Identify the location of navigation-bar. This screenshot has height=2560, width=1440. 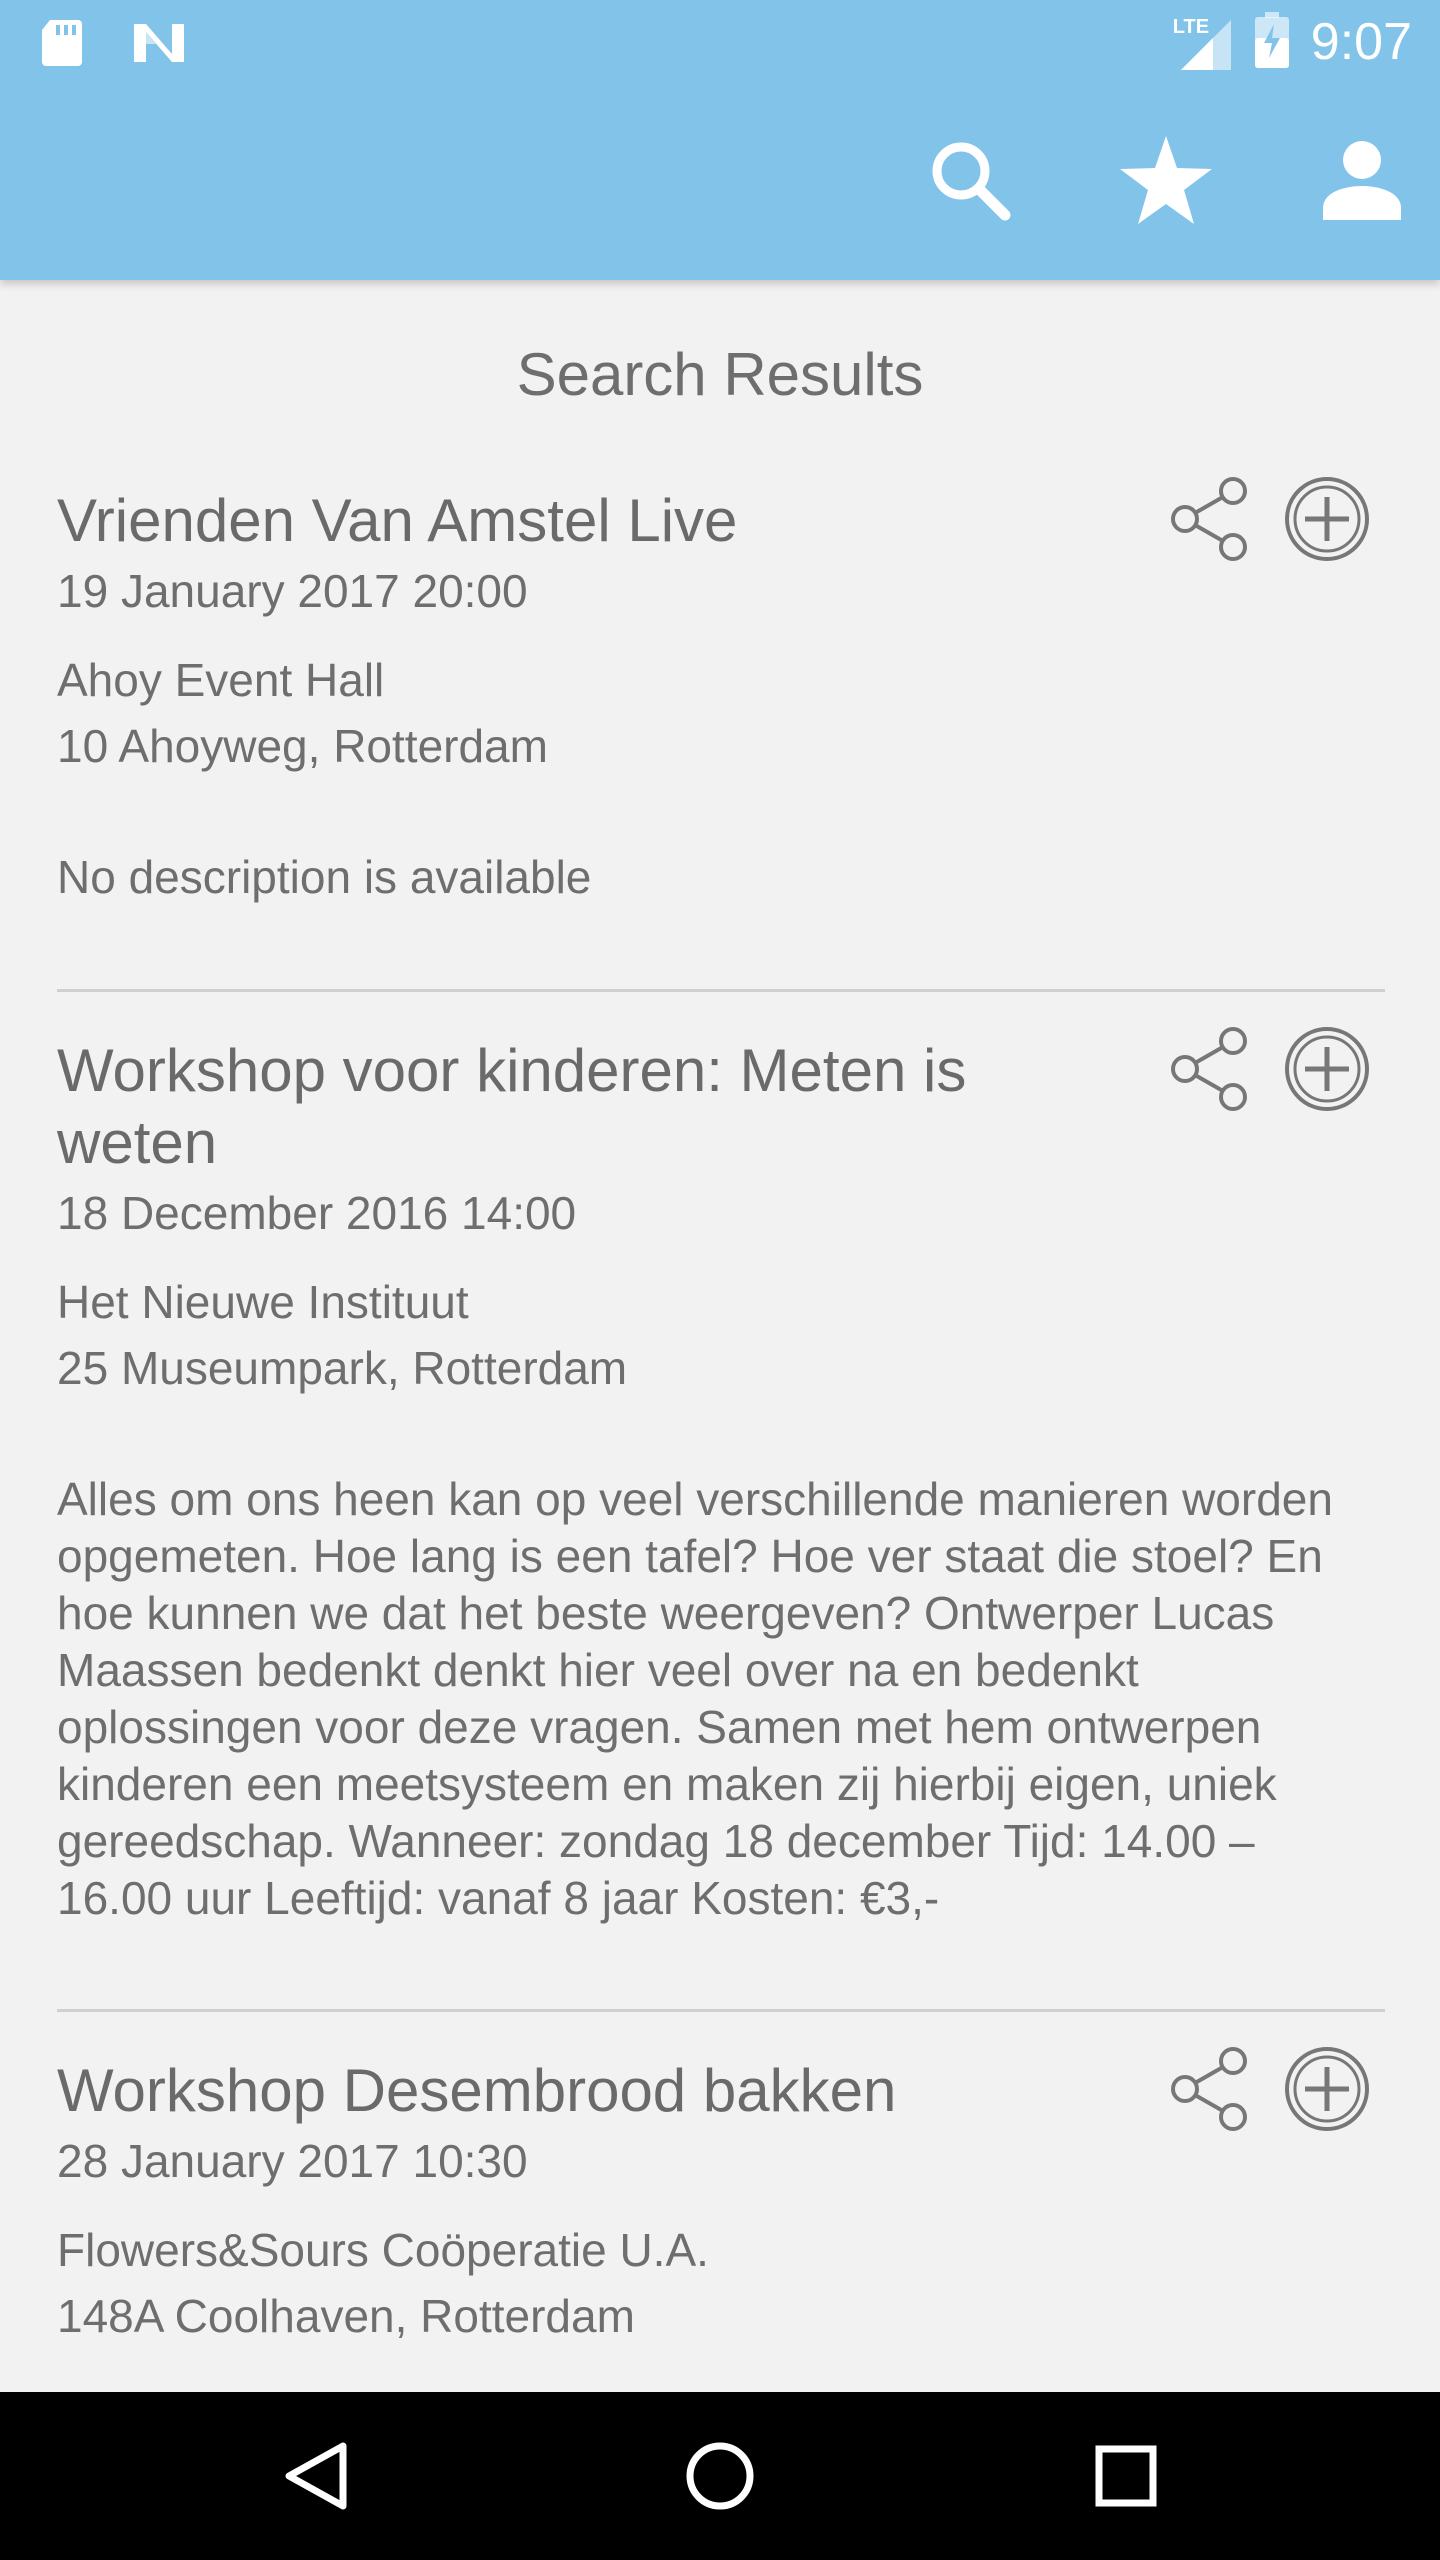
(720, 2476).